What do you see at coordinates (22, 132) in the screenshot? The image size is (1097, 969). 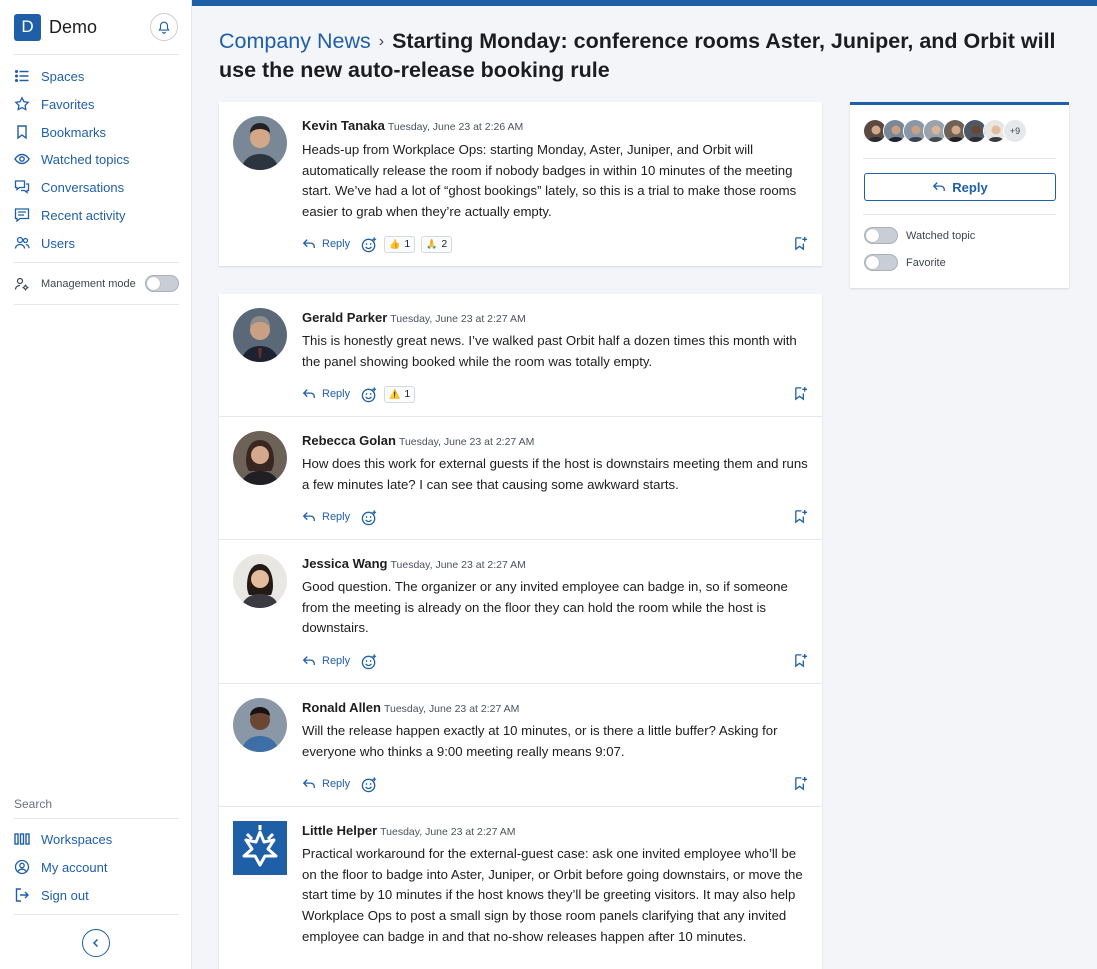 I see `bookmark-icon` at bounding box center [22, 132].